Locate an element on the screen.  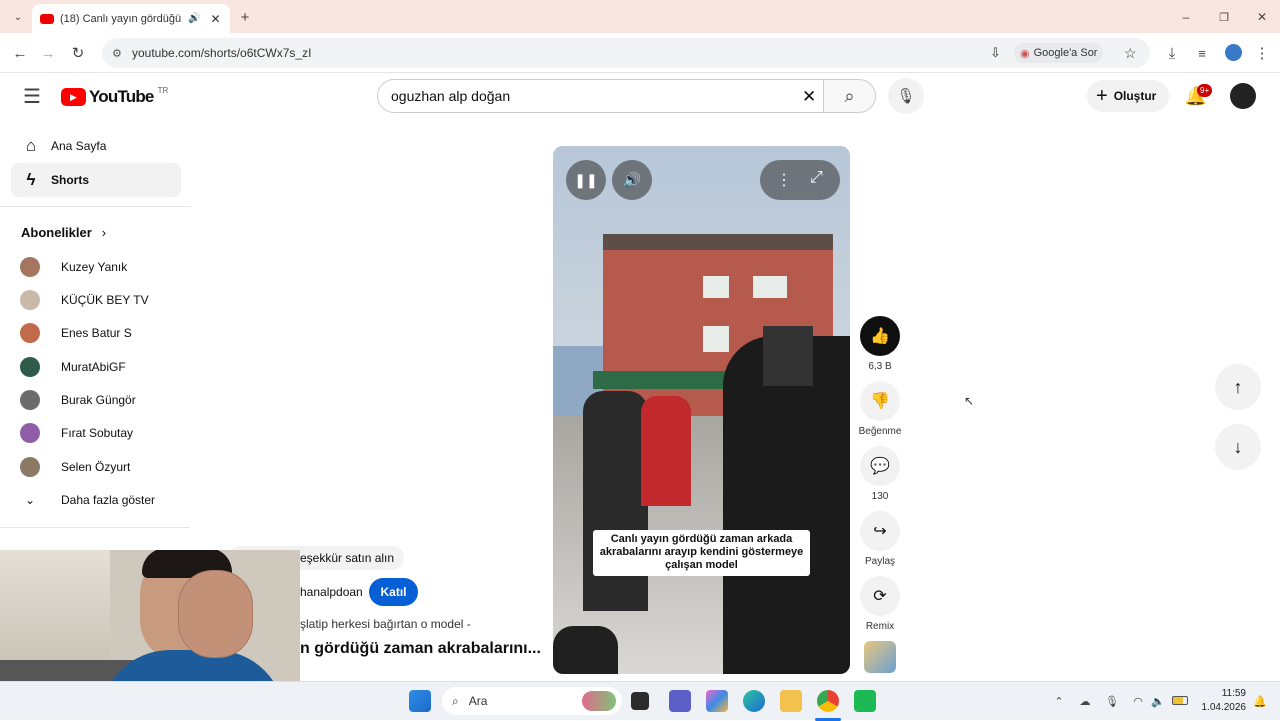
taskbar-search-label: Ara is located at coordinates (478, 701).